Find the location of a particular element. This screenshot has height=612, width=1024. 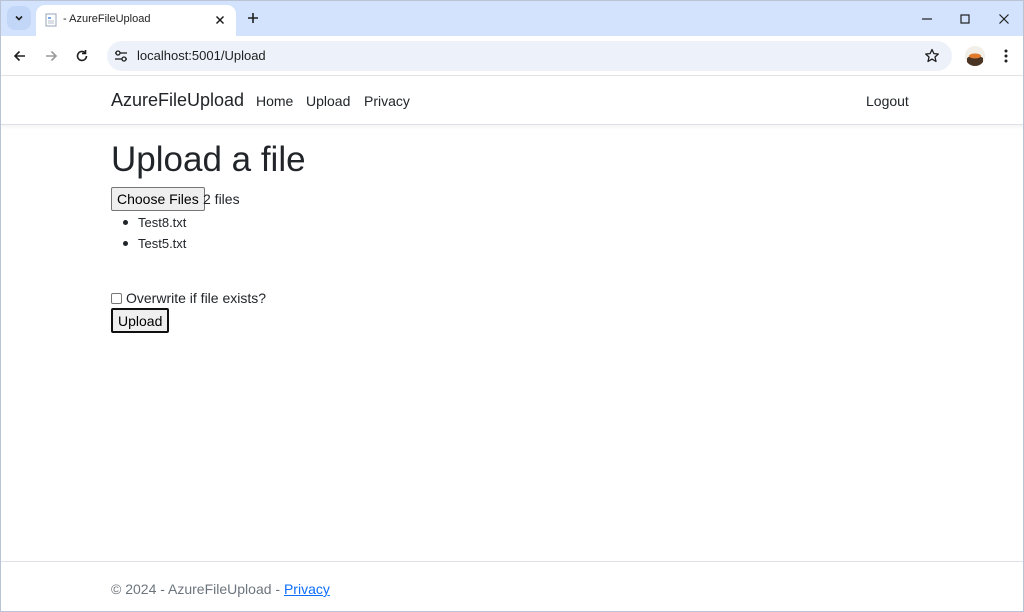

new-tab-button is located at coordinates (253, 18).